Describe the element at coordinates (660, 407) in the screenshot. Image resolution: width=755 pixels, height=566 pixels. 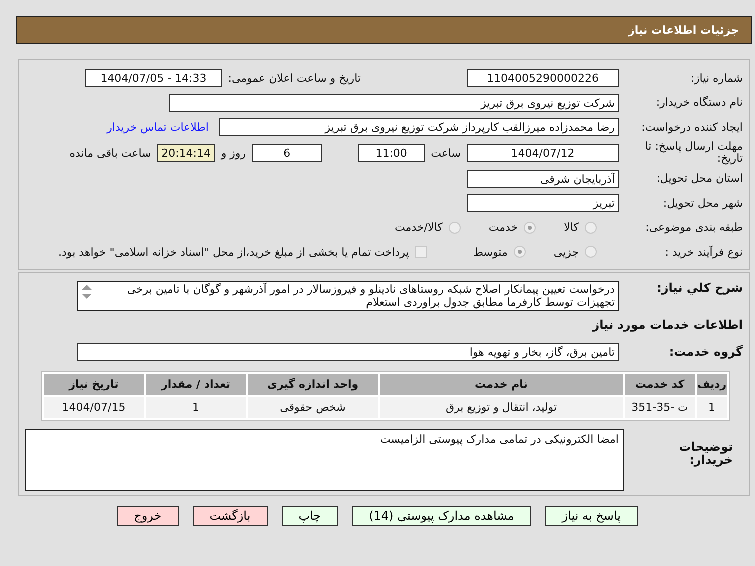
I see `table-cell: ت -35-351` at that location.